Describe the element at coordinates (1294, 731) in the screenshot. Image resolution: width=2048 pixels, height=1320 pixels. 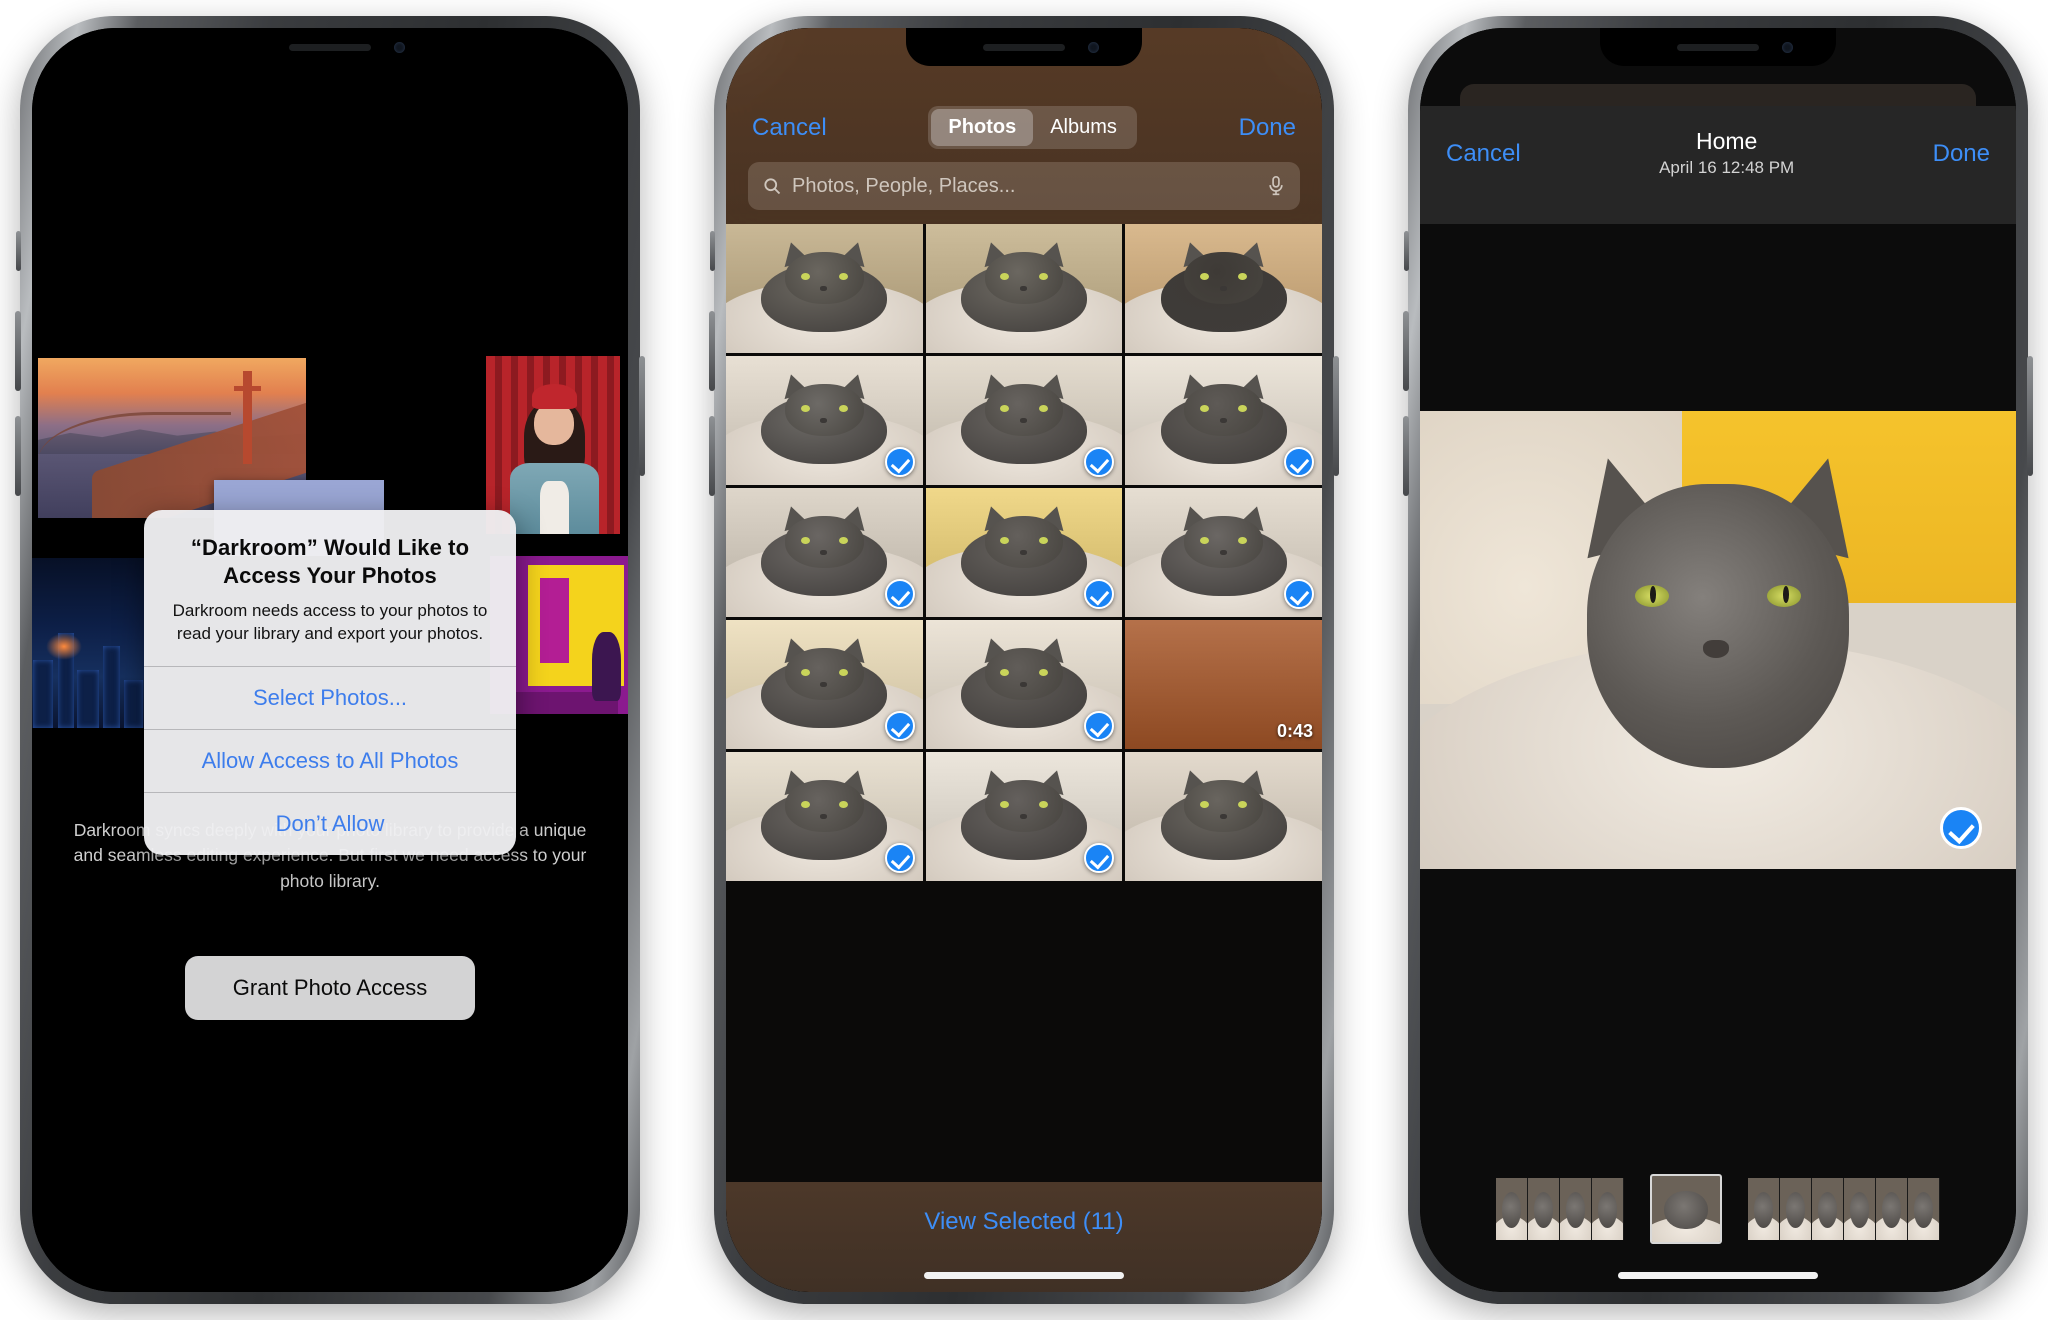
I see `video-duration-badge: 0:43` at that location.